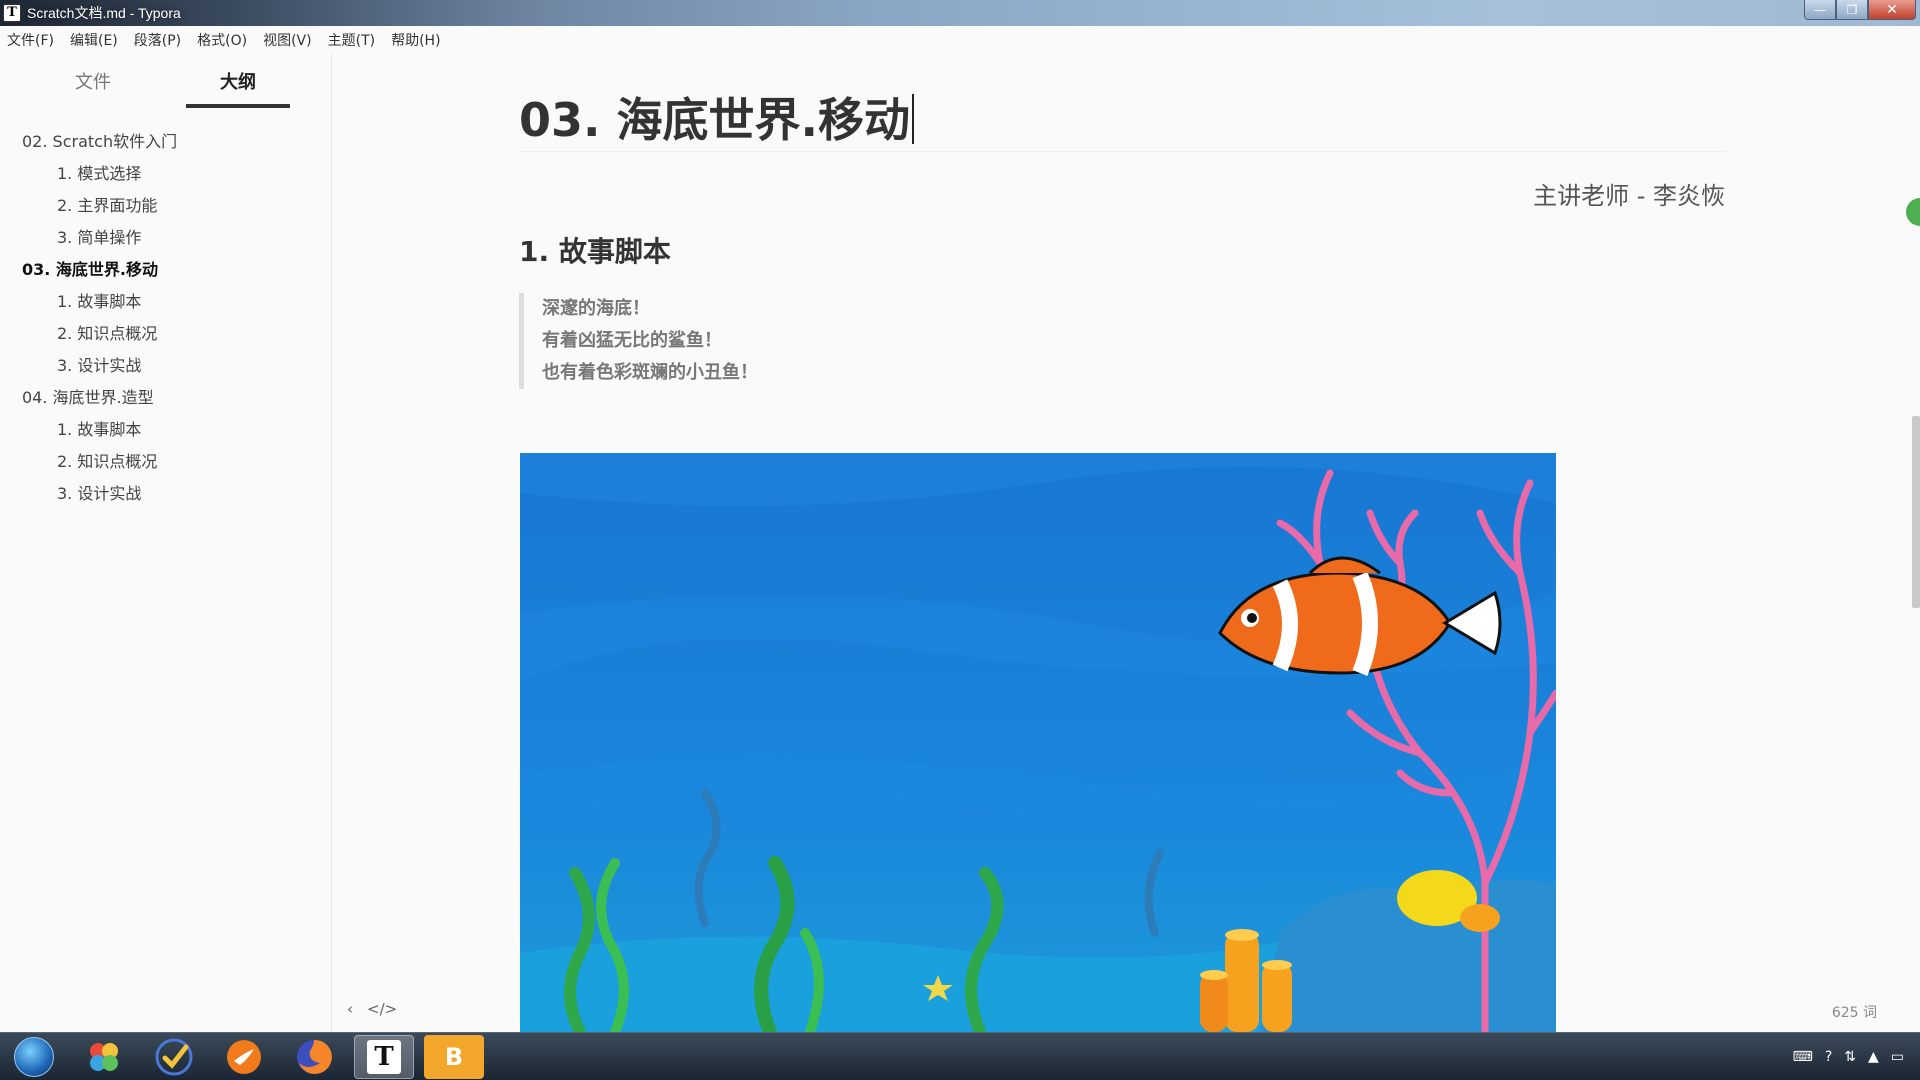 The image size is (1920, 1080). Describe the element at coordinates (174, 1057) in the screenshot. I see `checkmark-app-icon` at that location.